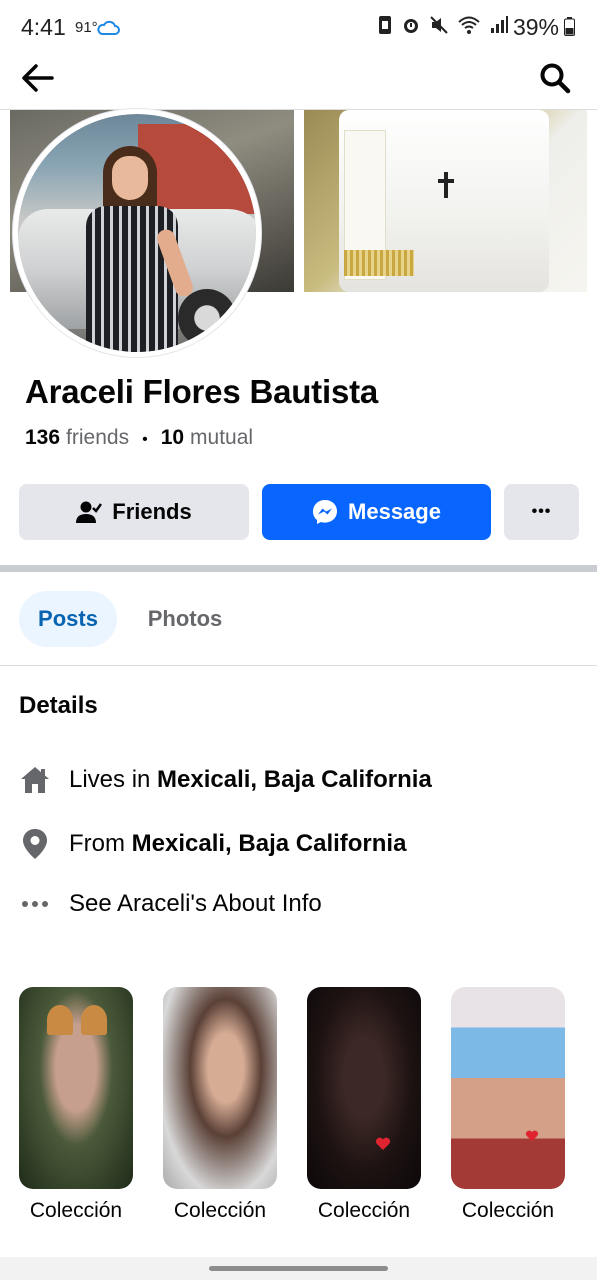 This screenshot has width=597, height=1280. I want to click on details-heading: Details, so click(58, 705).